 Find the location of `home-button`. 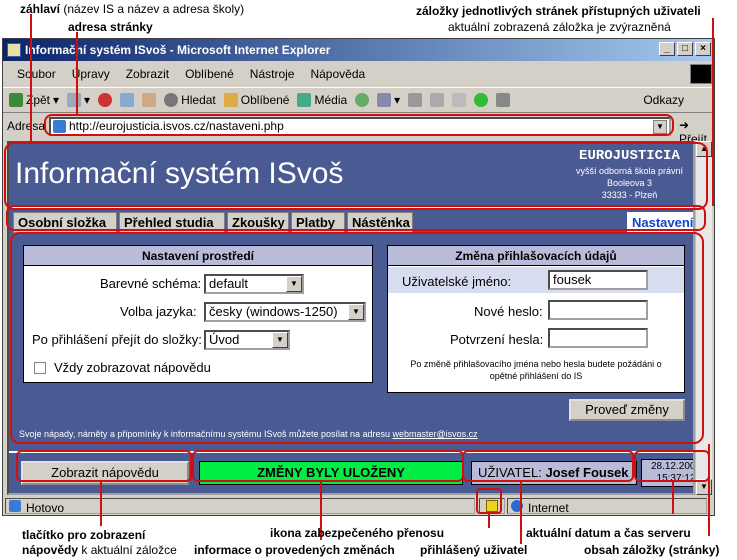

home-button is located at coordinates (149, 100).